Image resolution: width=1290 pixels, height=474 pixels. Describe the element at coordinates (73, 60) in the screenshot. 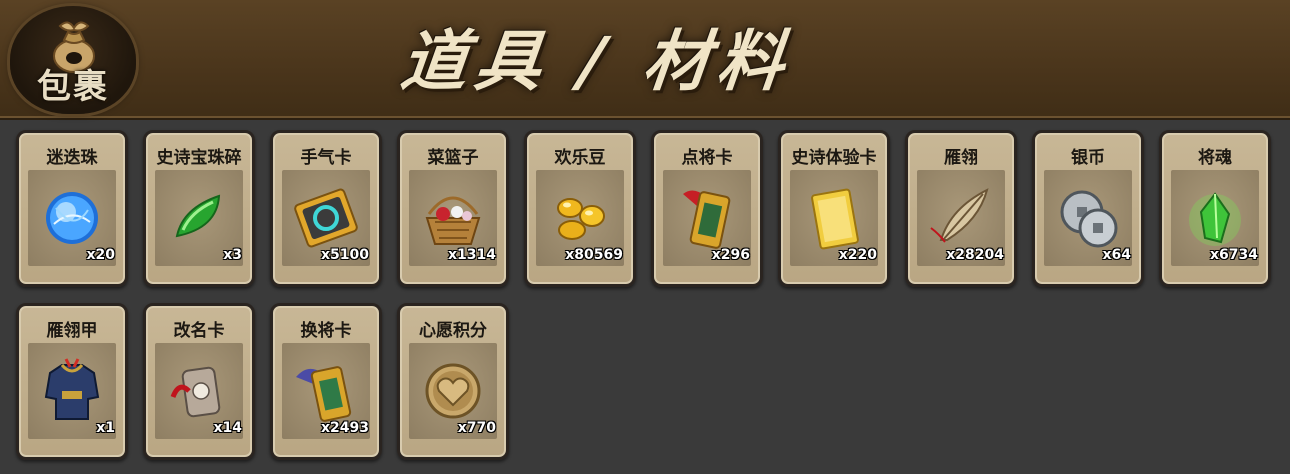

I see `inventory-badge: 包裹` at that location.